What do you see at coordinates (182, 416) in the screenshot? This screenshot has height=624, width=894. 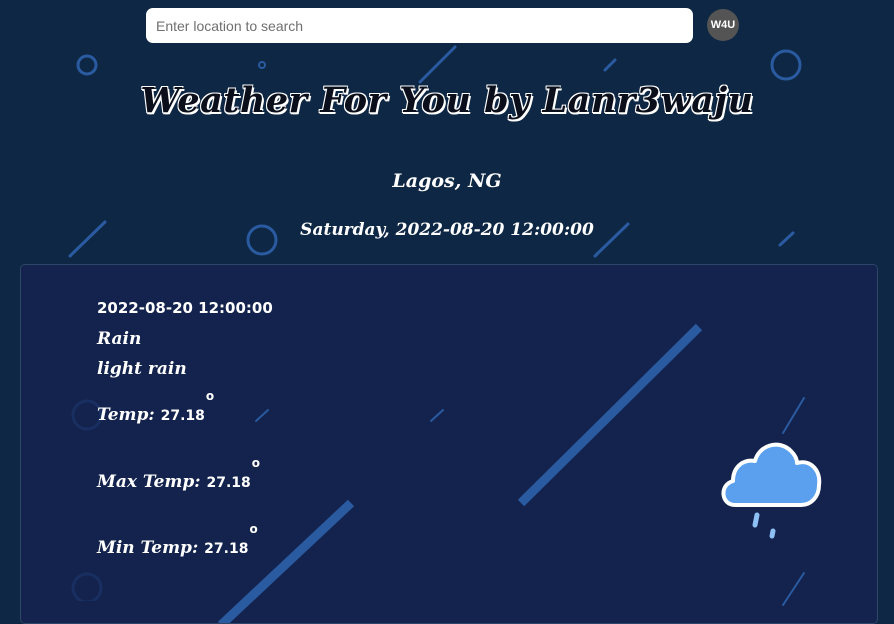 I see `temp-value: 27.18` at bounding box center [182, 416].